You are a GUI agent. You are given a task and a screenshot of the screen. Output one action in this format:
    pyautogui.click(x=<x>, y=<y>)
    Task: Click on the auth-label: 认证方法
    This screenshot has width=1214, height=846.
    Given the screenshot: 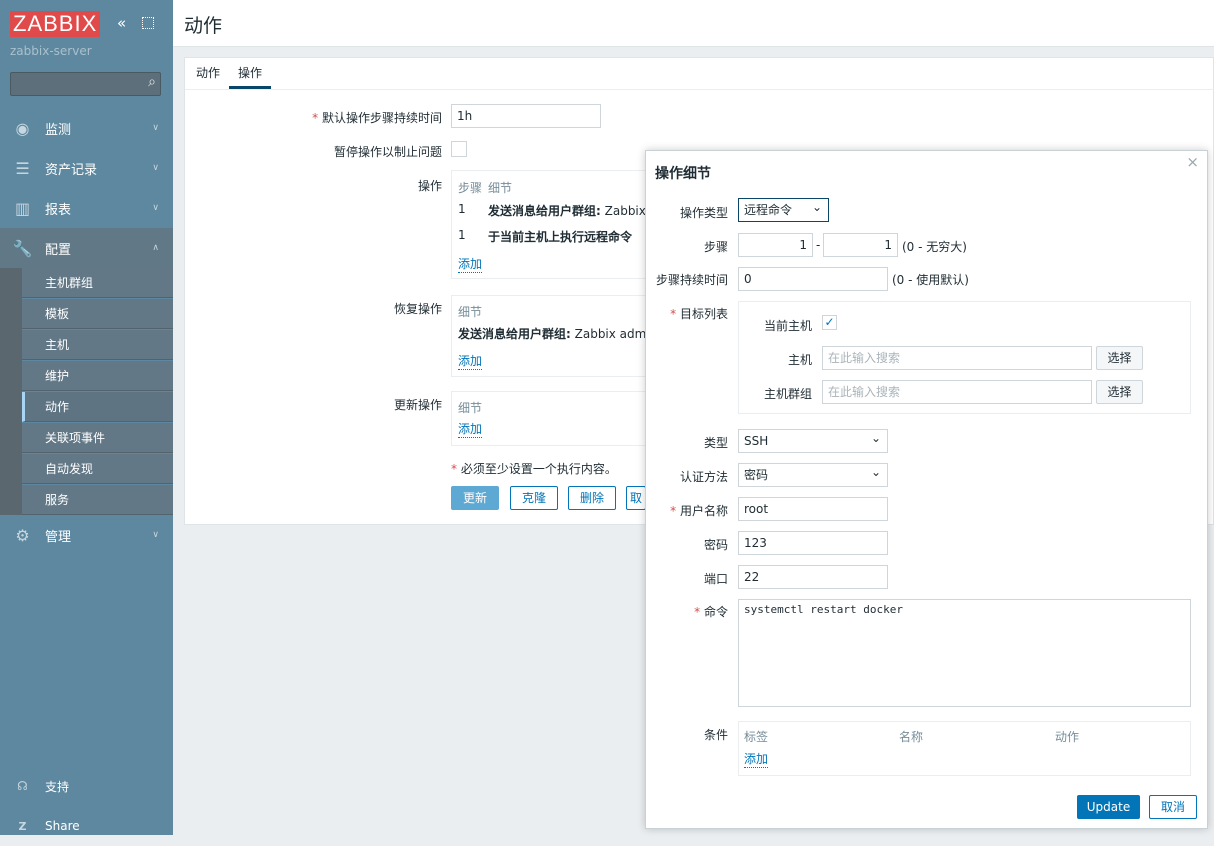 What is the action you would take?
    pyautogui.click(x=703, y=477)
    